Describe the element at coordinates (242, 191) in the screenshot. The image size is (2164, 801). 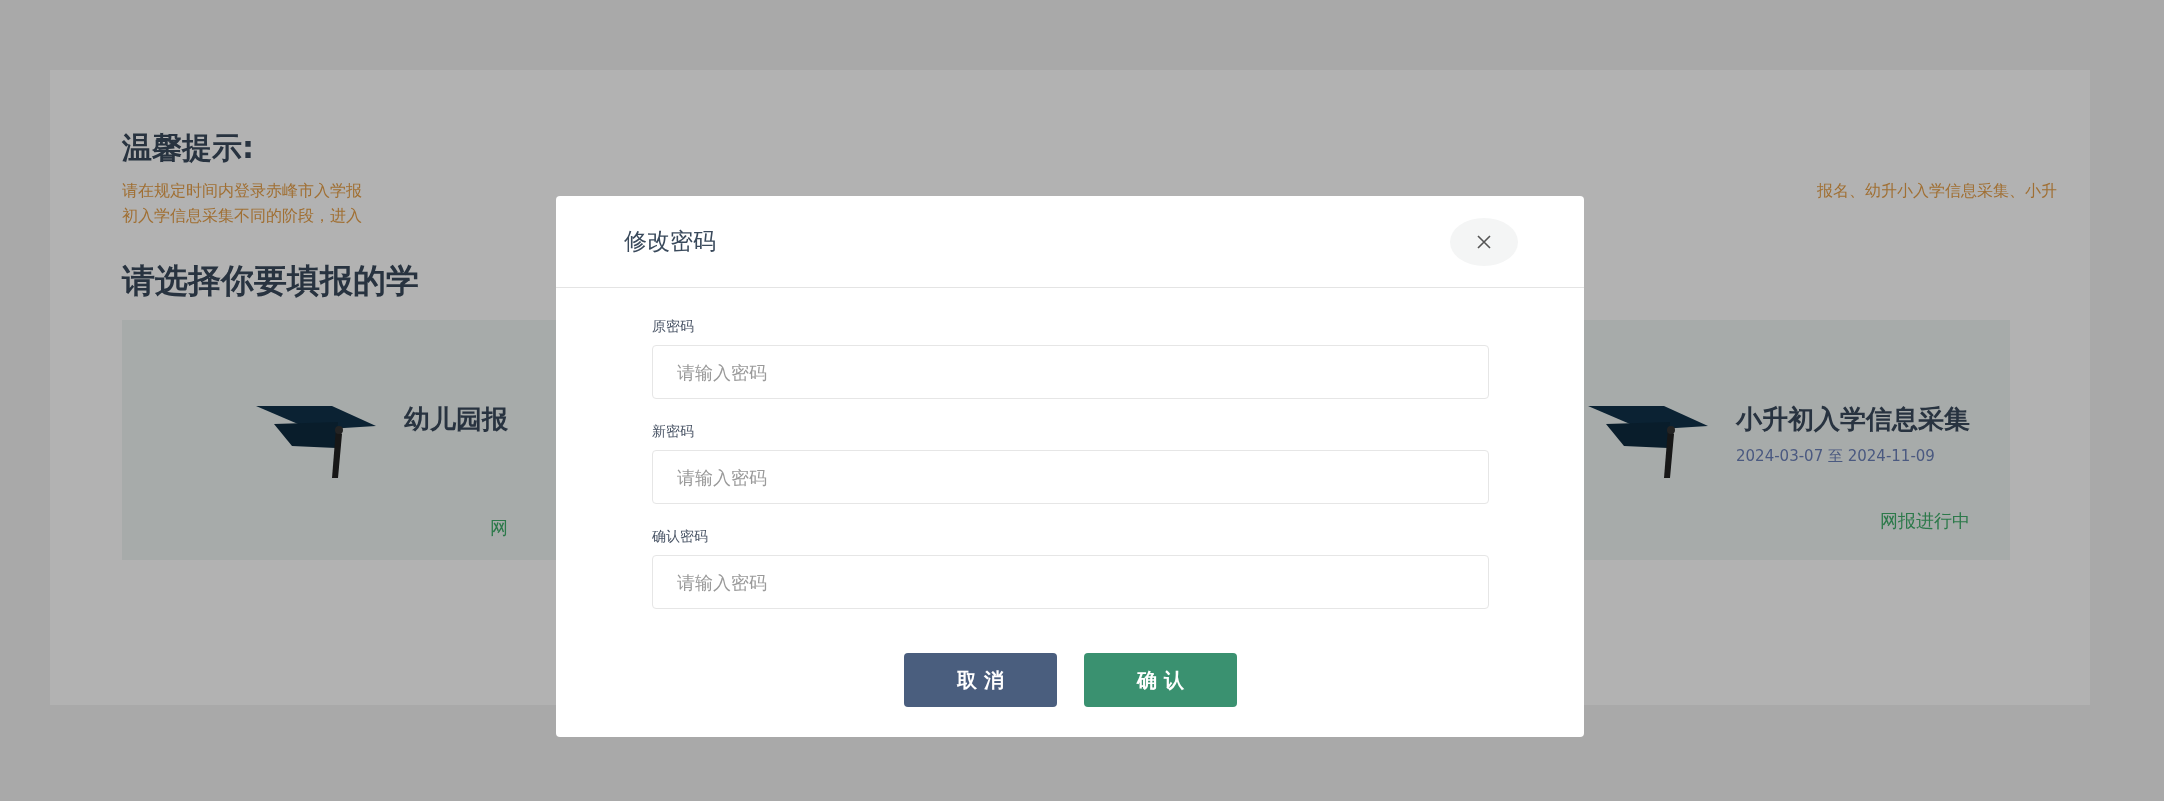
I see `notice-text: 请在规定时间内登录赤峰市入学报` at that location.